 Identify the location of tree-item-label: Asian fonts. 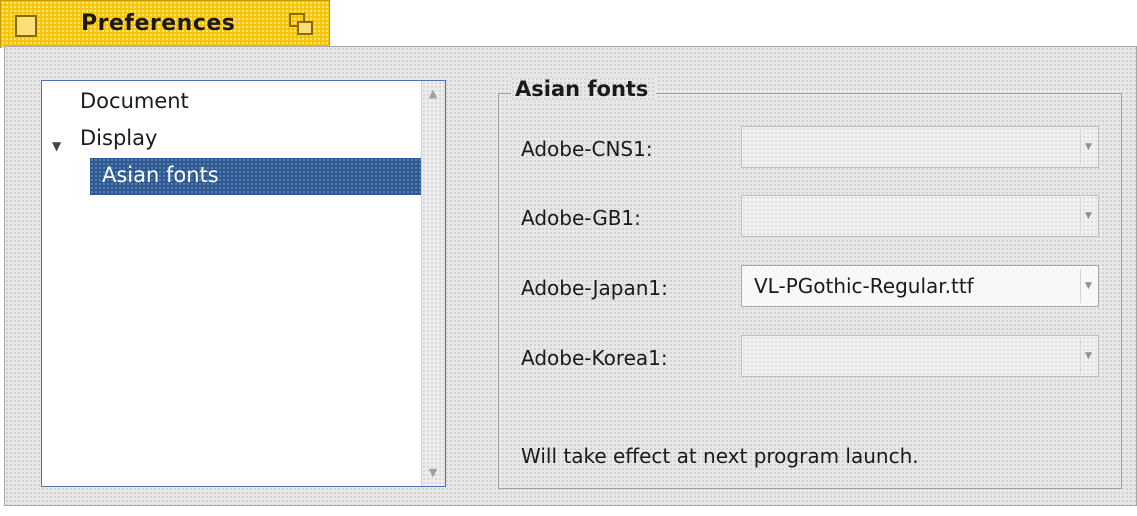
(160, 175).